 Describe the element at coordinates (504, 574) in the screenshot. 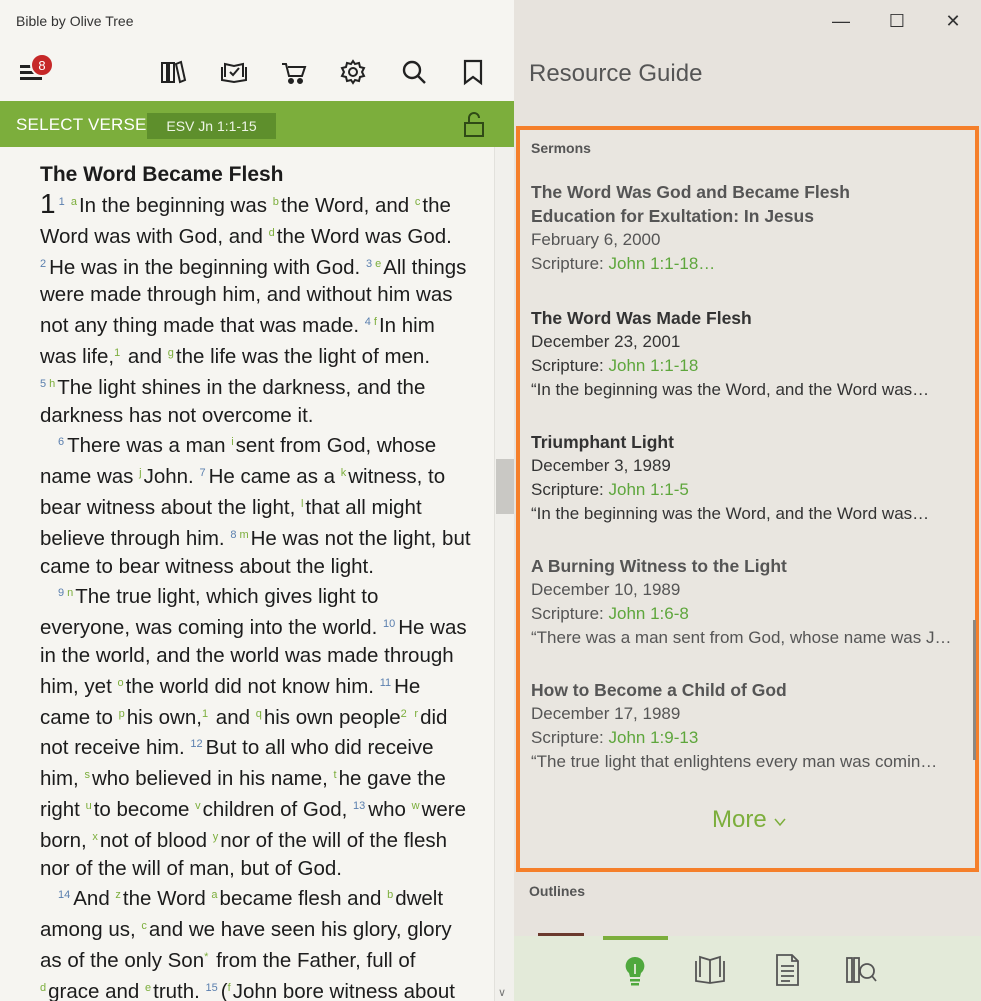

I see `scripture-scrollbar: ∨` at that location.